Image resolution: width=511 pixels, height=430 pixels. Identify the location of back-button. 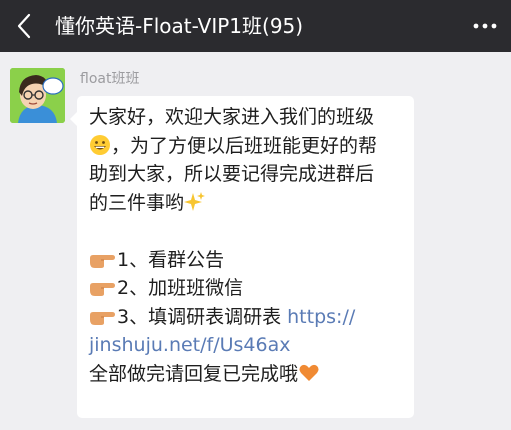
(24, 26).